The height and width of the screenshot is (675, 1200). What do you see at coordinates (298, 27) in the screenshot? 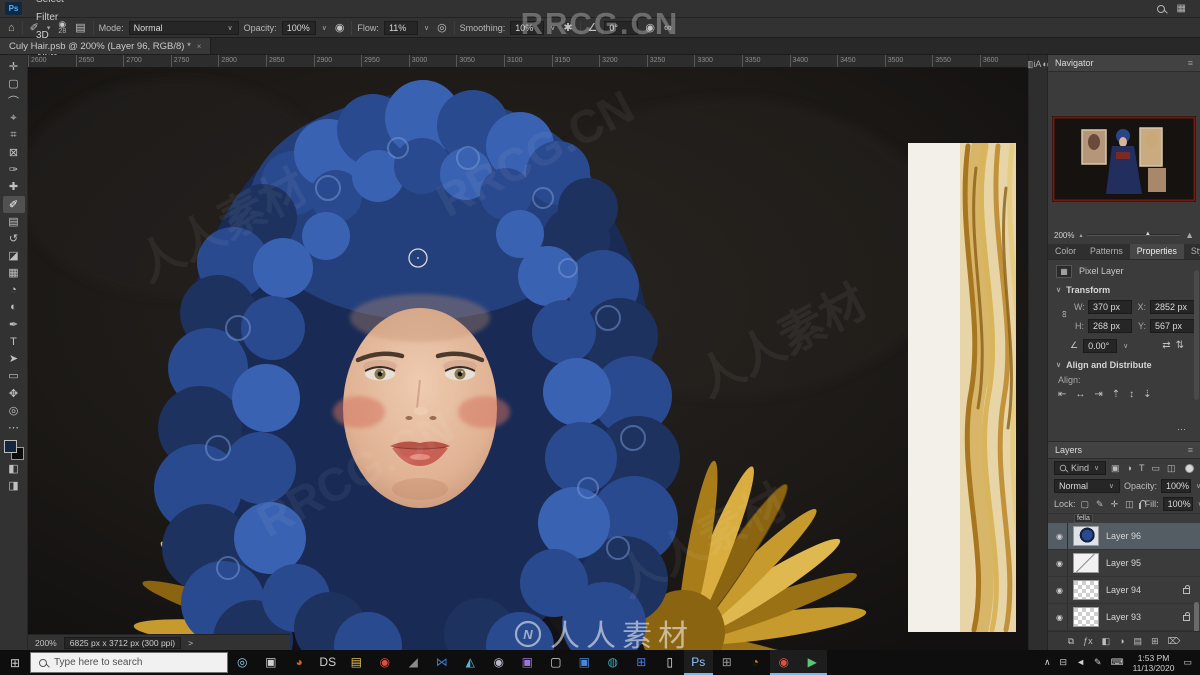
I see `opacity-input: 100%` at bounding box center [298, 27].